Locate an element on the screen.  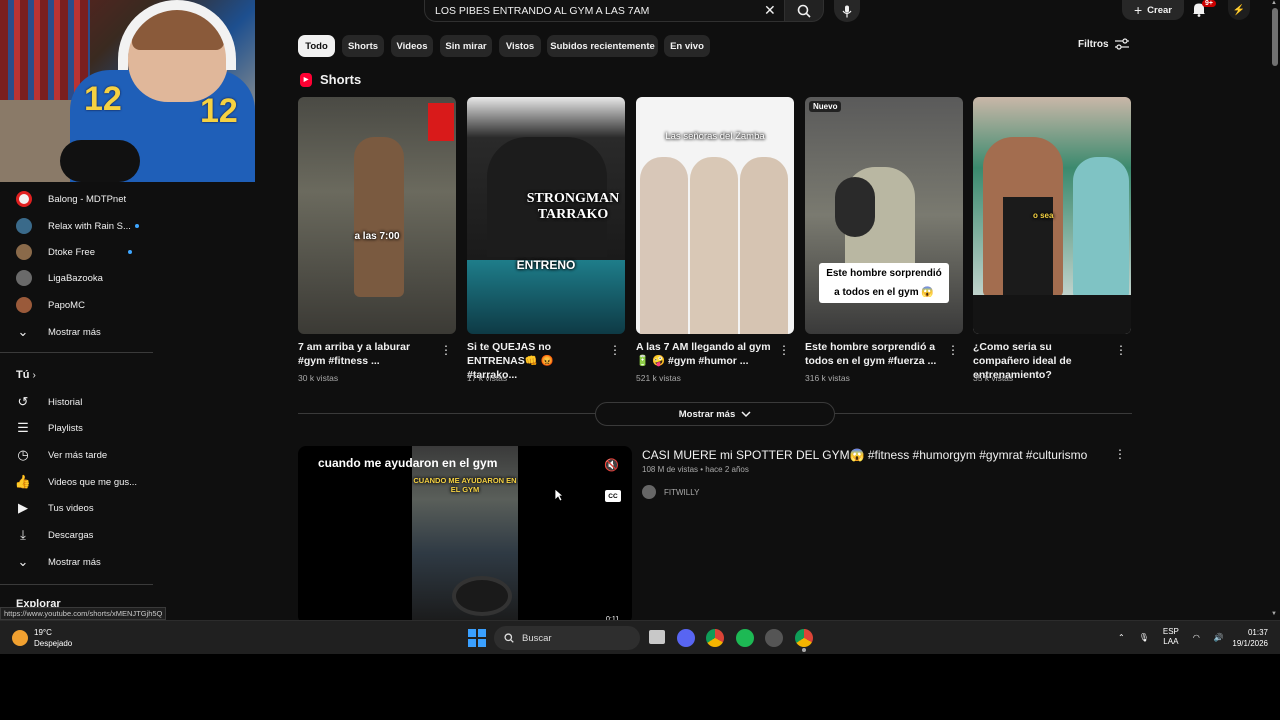
short-thumbnail: STRONGMAN TARRAKO ENTRENO is located at coordinates (546, 215).